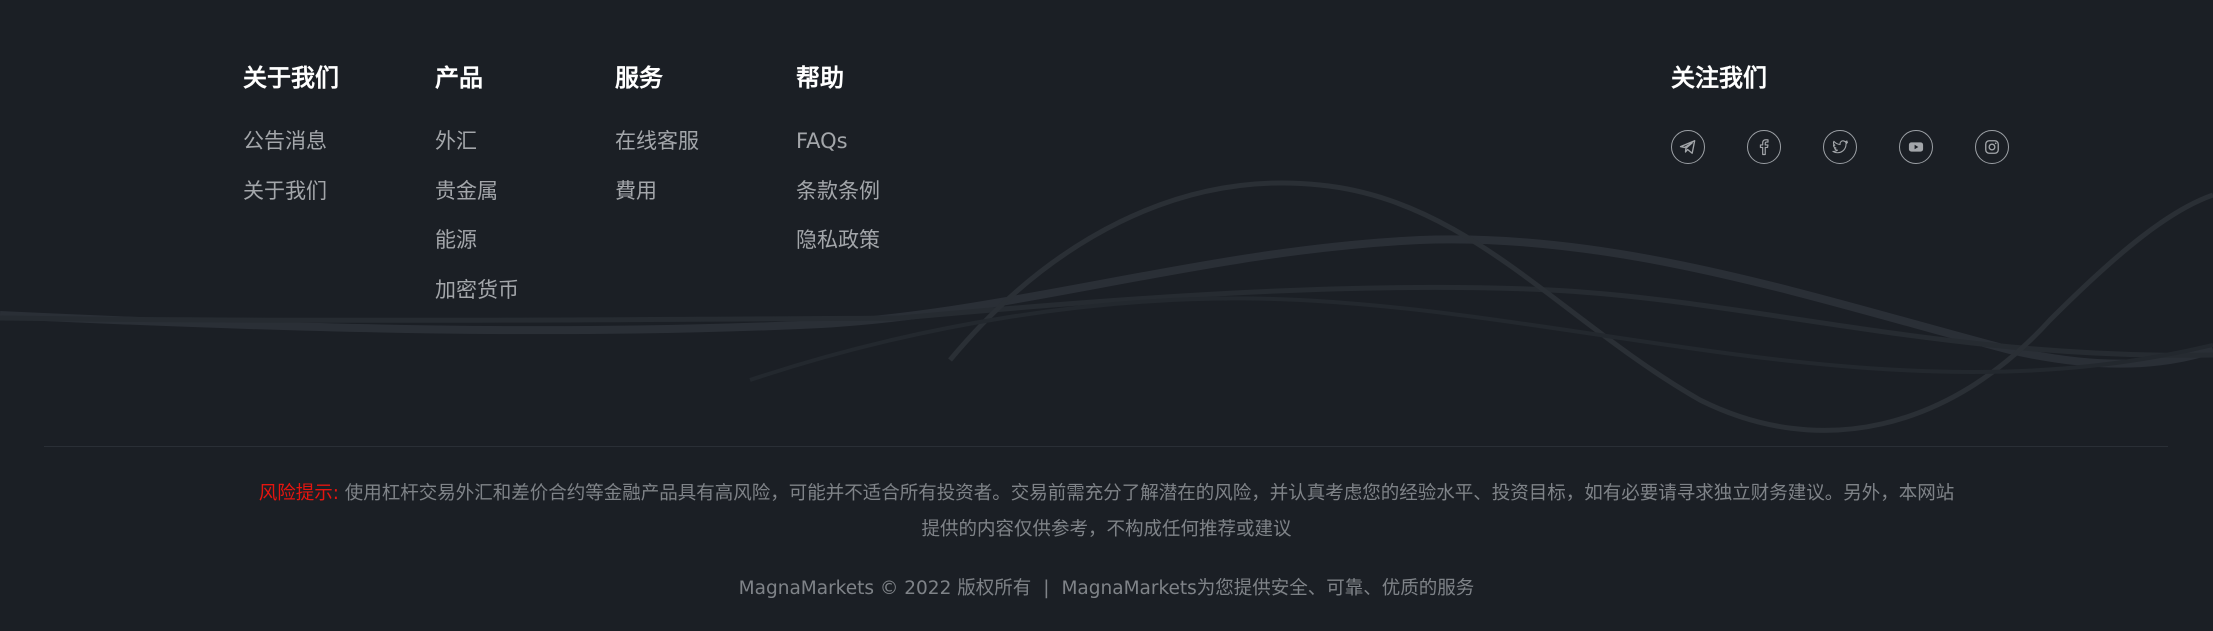 The height and width of the screenshot is (631, 2213). I want to click on telegram-icon, so click(1688, 147).